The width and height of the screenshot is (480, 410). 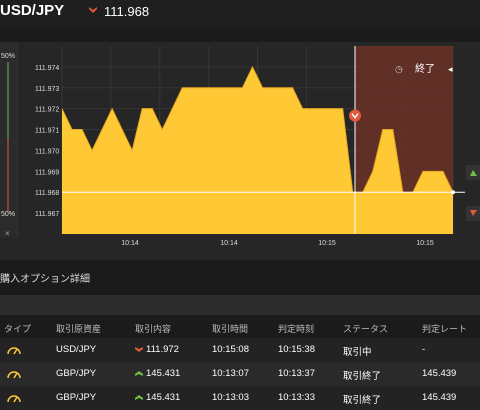 What do you see at coordinates (355, 115) in the screenshot?
I see `entry-marker` at bounding box center [355, 115].